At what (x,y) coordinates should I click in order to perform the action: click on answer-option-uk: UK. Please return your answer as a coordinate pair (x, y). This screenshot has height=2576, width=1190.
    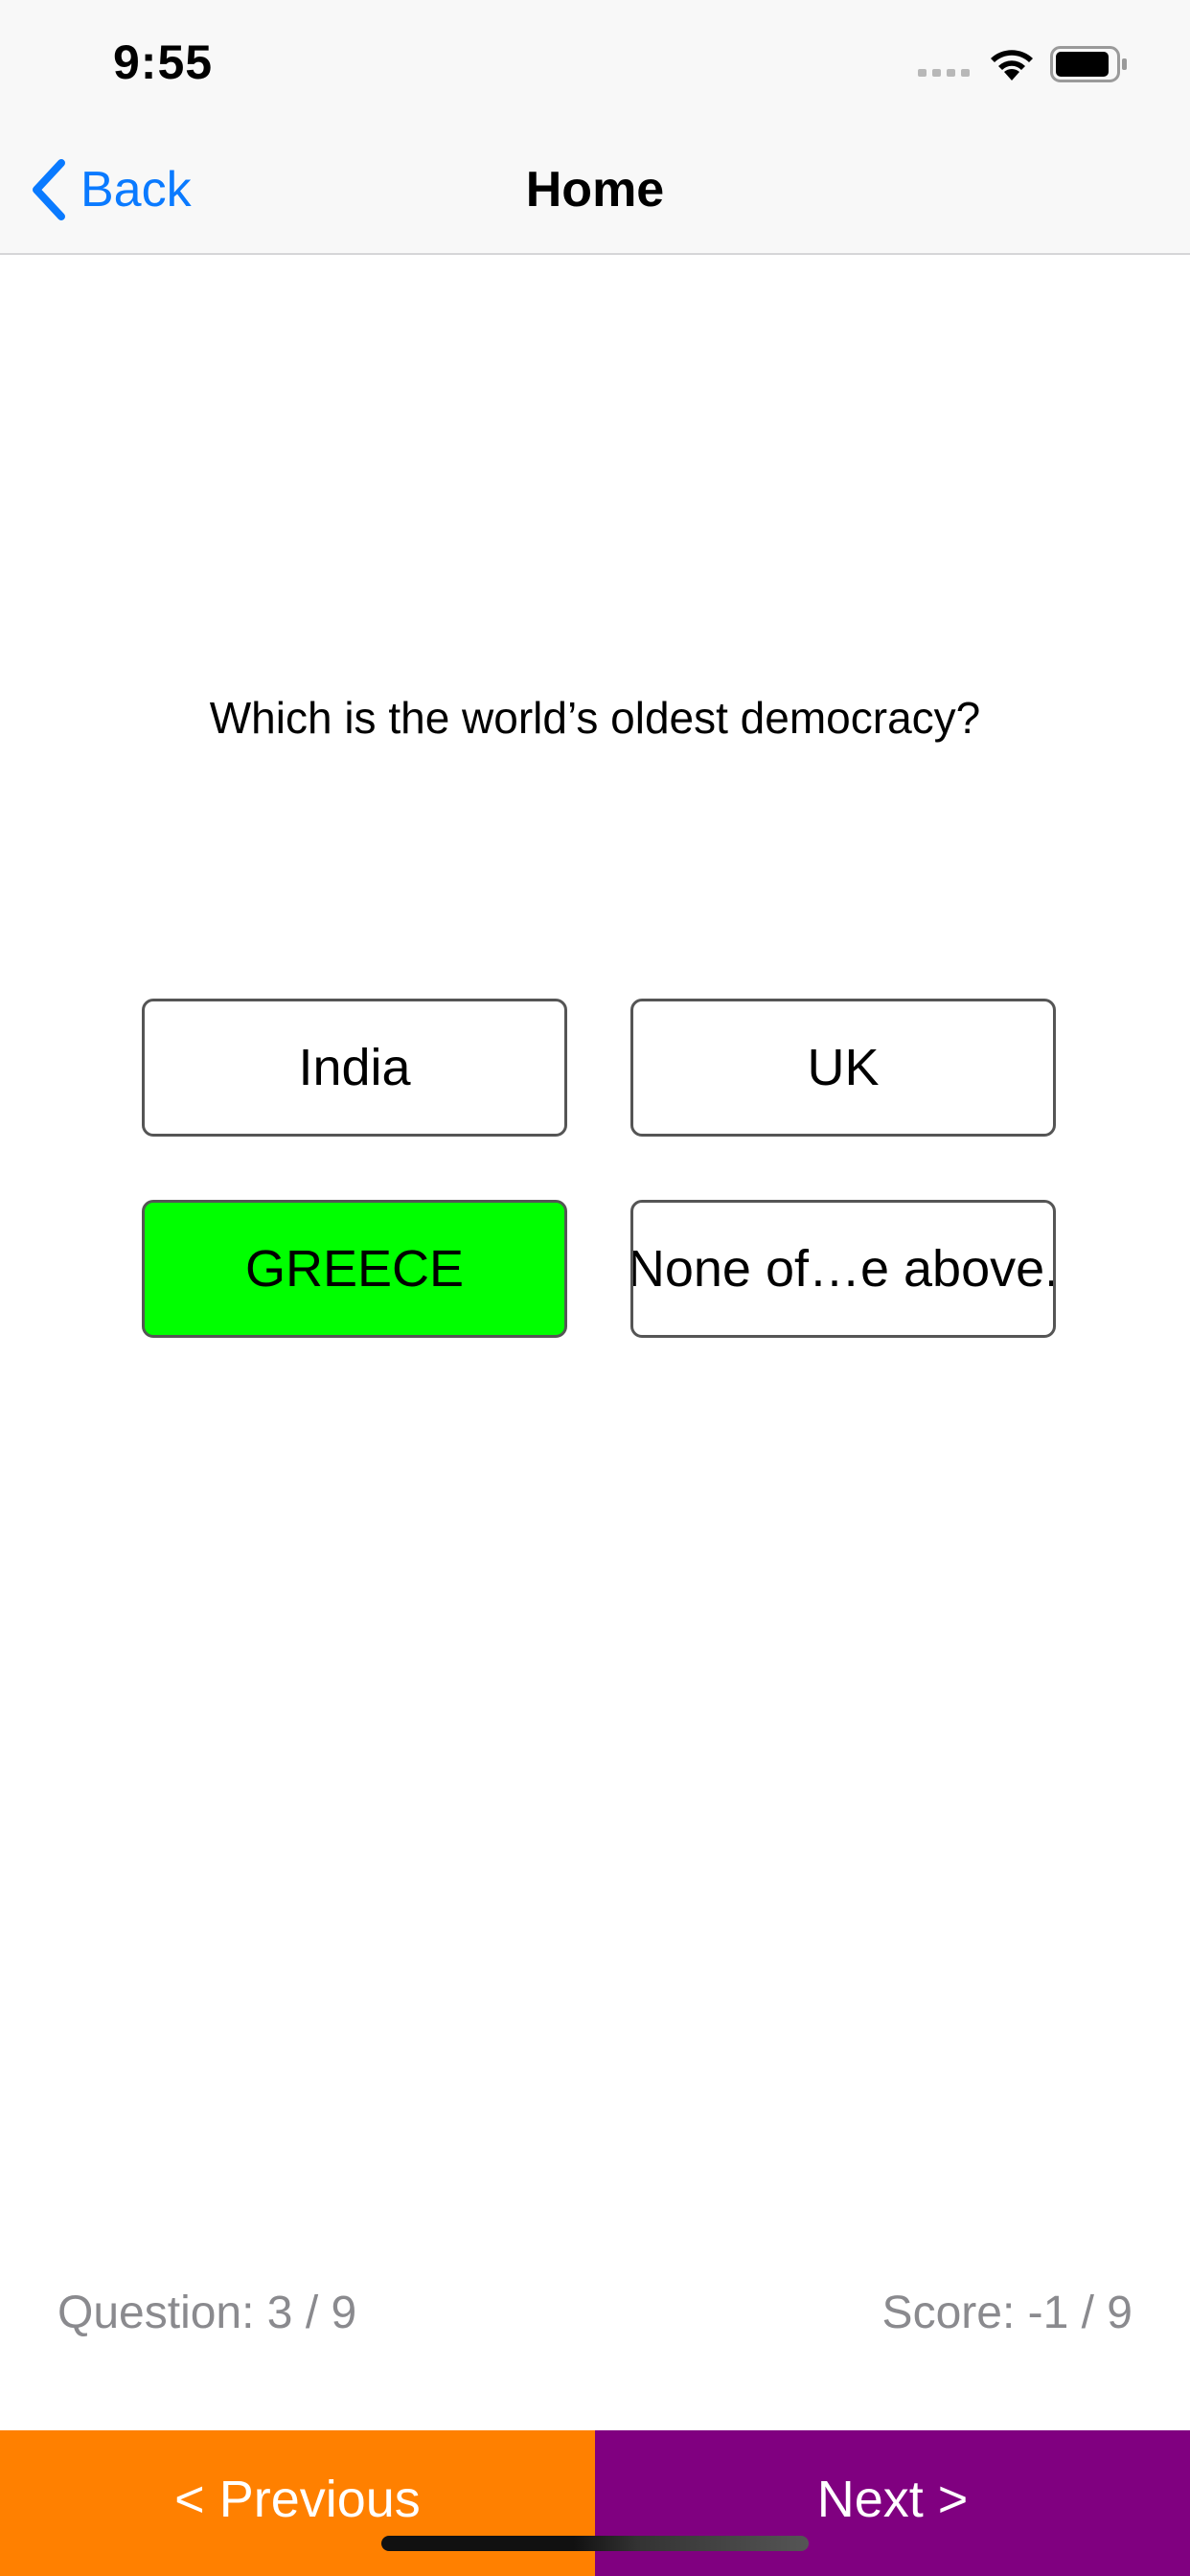
    Looking at the image, I should click on (843, 1068).